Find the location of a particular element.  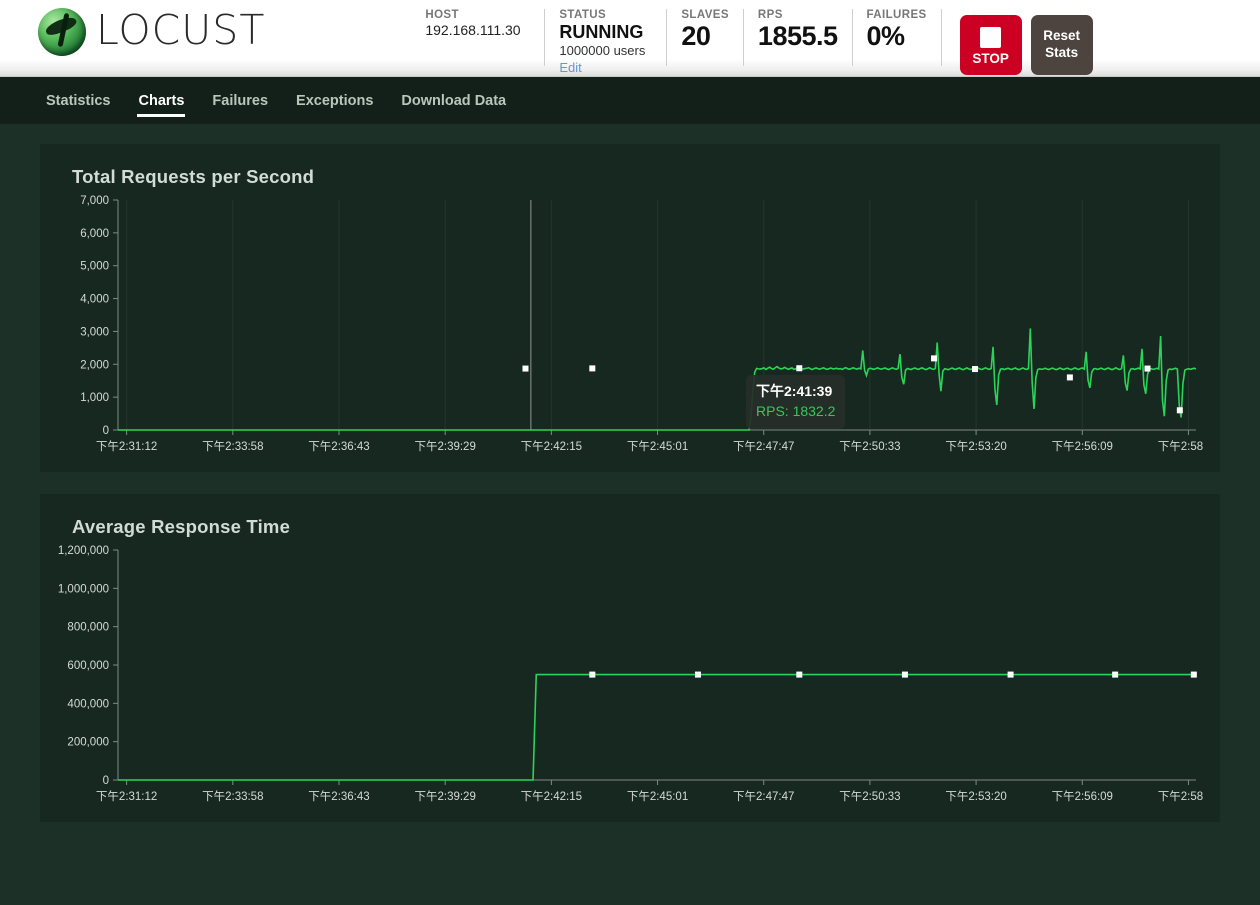

svg-text: 1,000,000 is located at coordinates (83, 589).